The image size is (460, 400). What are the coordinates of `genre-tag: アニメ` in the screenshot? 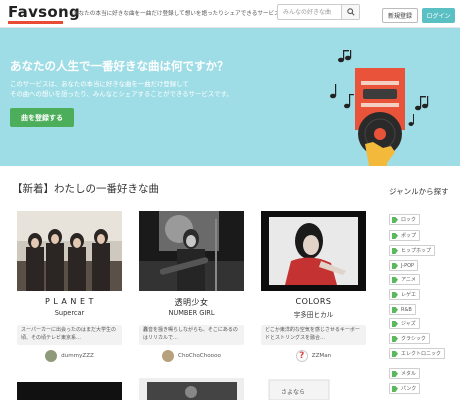 It's located at (404, 279).